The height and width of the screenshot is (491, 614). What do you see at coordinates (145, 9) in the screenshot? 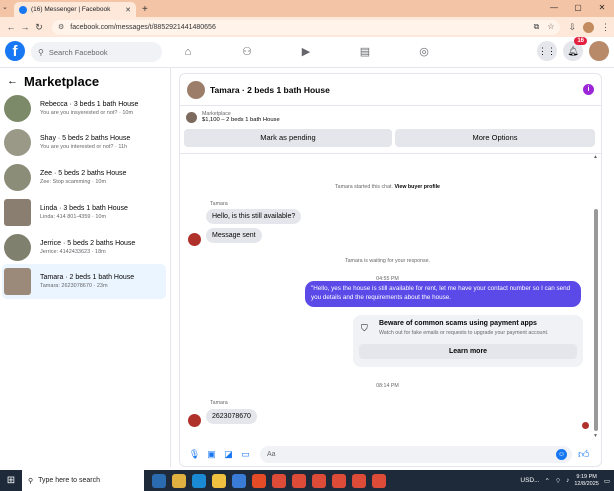
I see `new-tab-button: +` at bounding box center [145, 9].